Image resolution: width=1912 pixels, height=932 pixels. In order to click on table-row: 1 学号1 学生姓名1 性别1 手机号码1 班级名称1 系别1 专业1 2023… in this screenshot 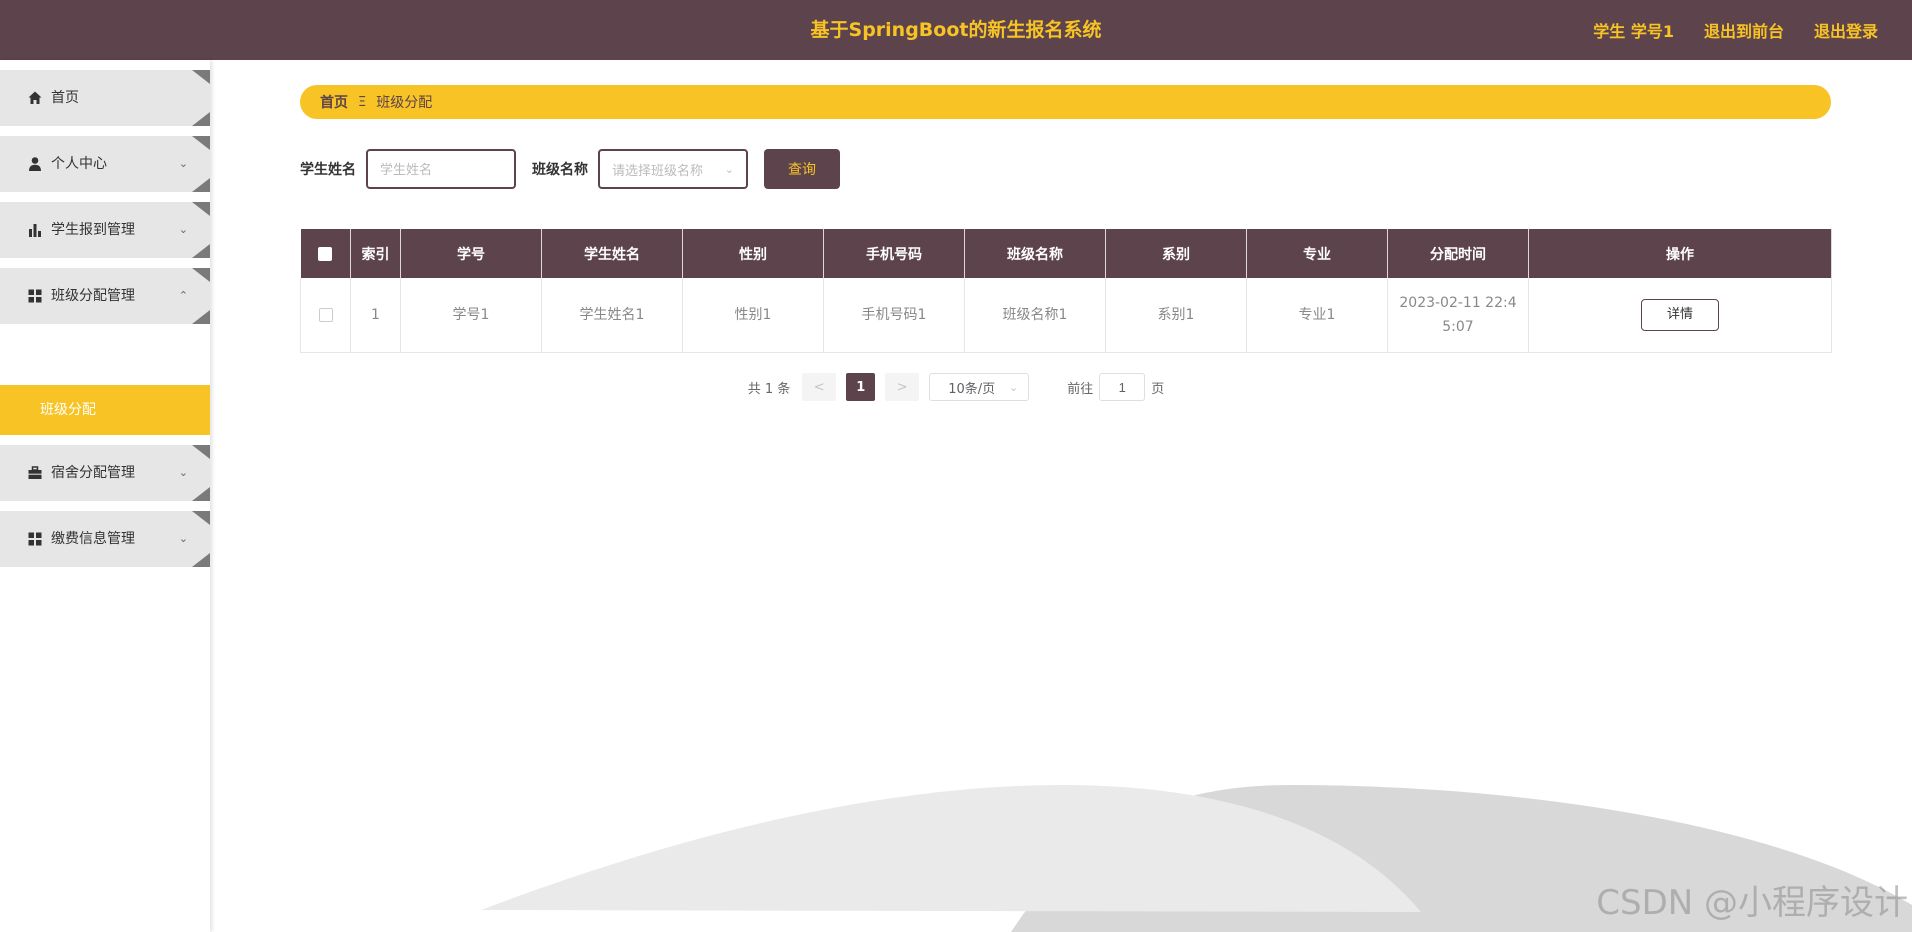, I will do `click(1066, 315)`.